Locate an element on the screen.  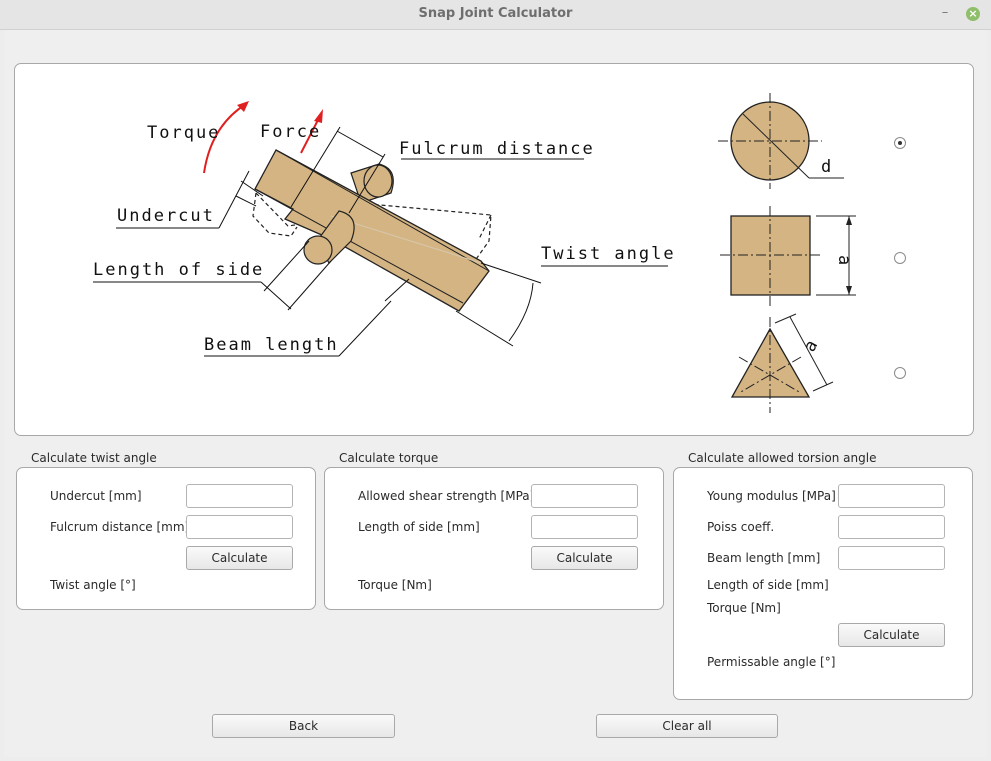
torque-calculate-button: Calculate is located at coordinates (584, 558).